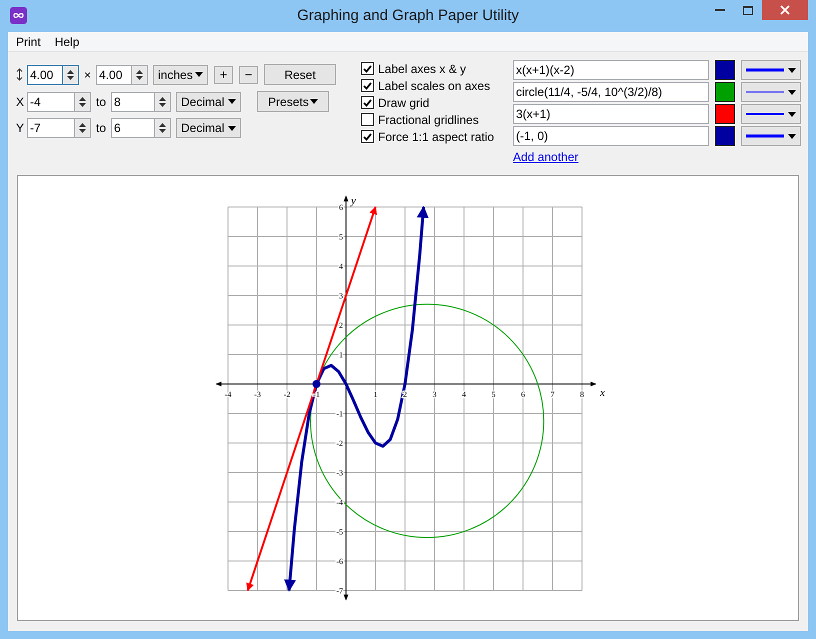  Describe the element at coordinates (353, 201) in the screenshot. I see `y-axis-label: y` at that location.